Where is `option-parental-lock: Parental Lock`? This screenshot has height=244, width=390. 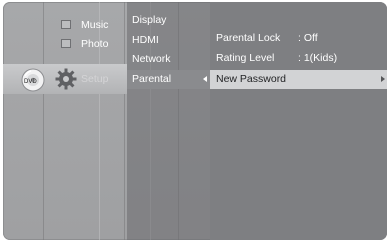 option-parental-lock: Parental Lock is located at coordinates (248, 38).